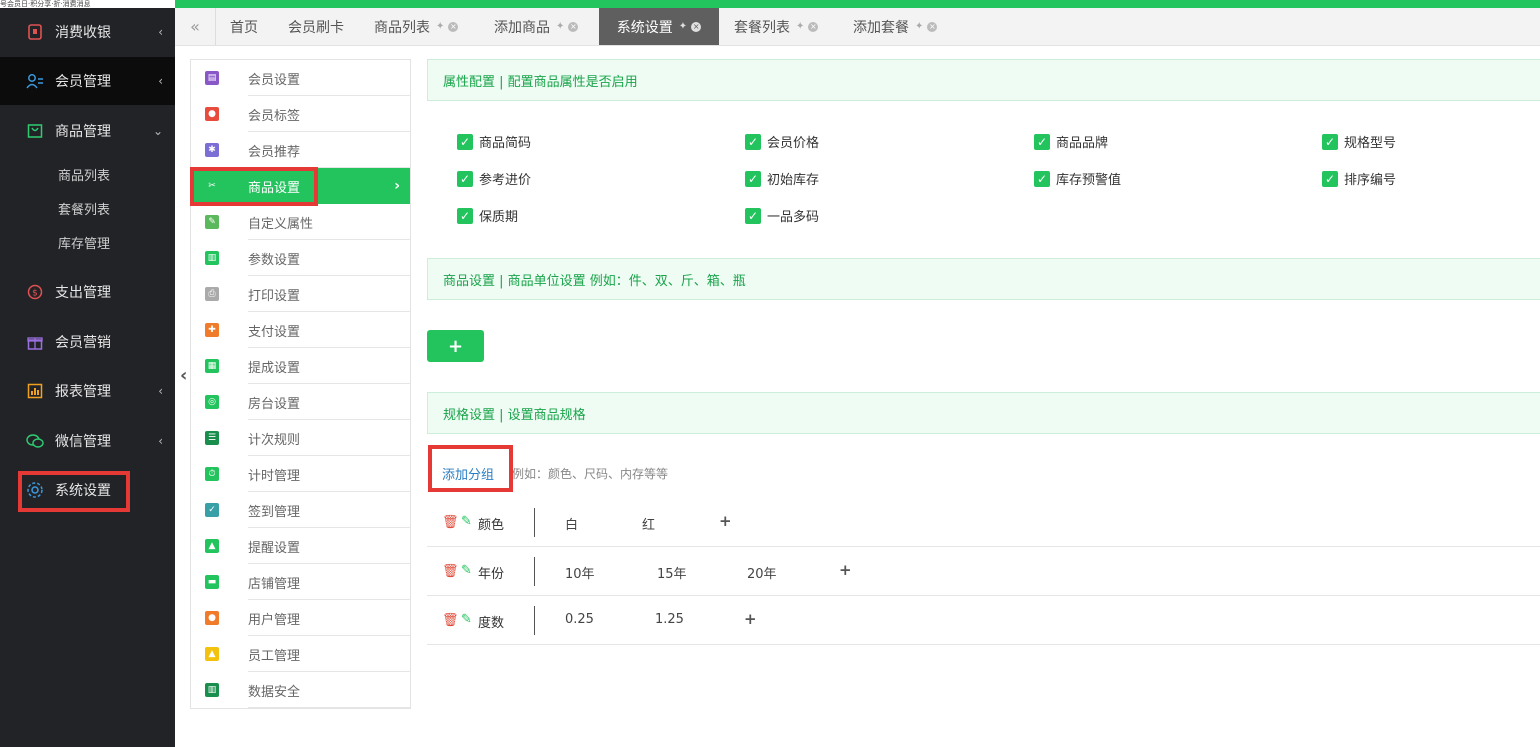  What do you see at coordinates (87, 131) in the screenshot?
I see `nav-item-products: 商品管理 ⌄` at bounding box center [87, 131].